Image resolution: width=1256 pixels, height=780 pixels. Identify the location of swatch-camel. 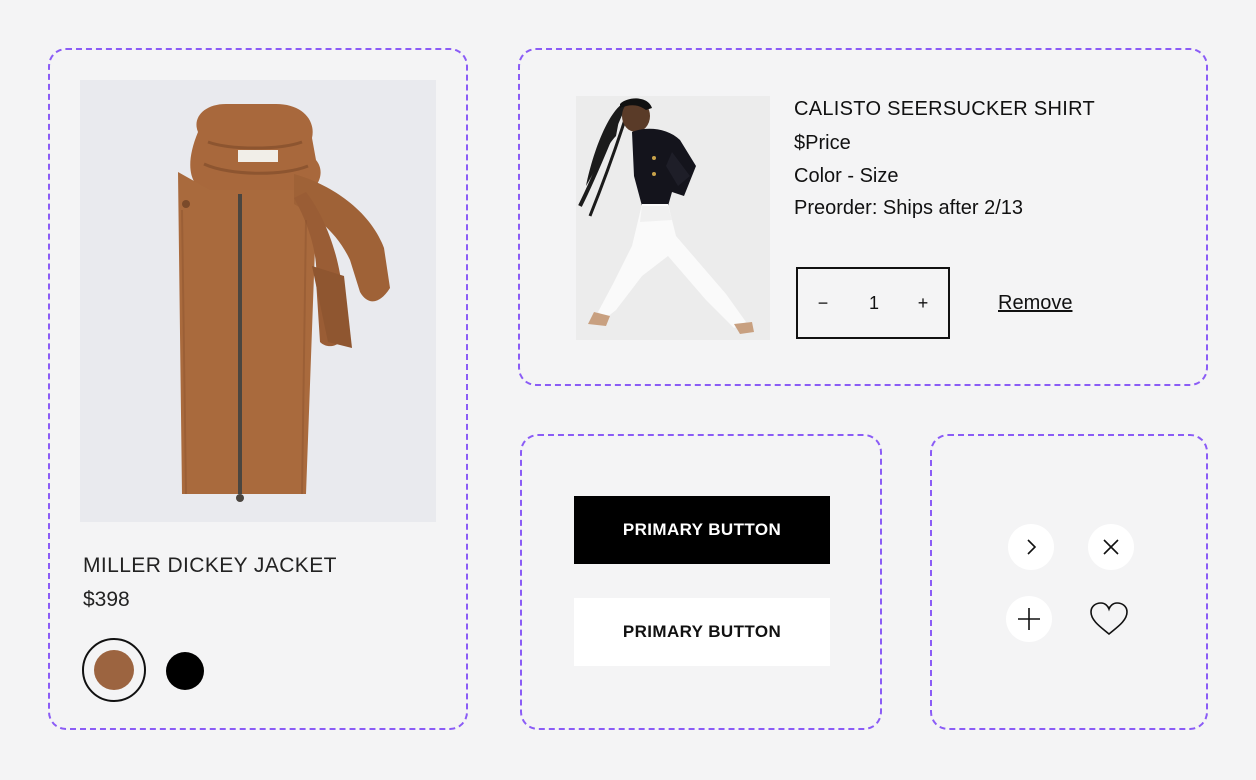
(114, 670).